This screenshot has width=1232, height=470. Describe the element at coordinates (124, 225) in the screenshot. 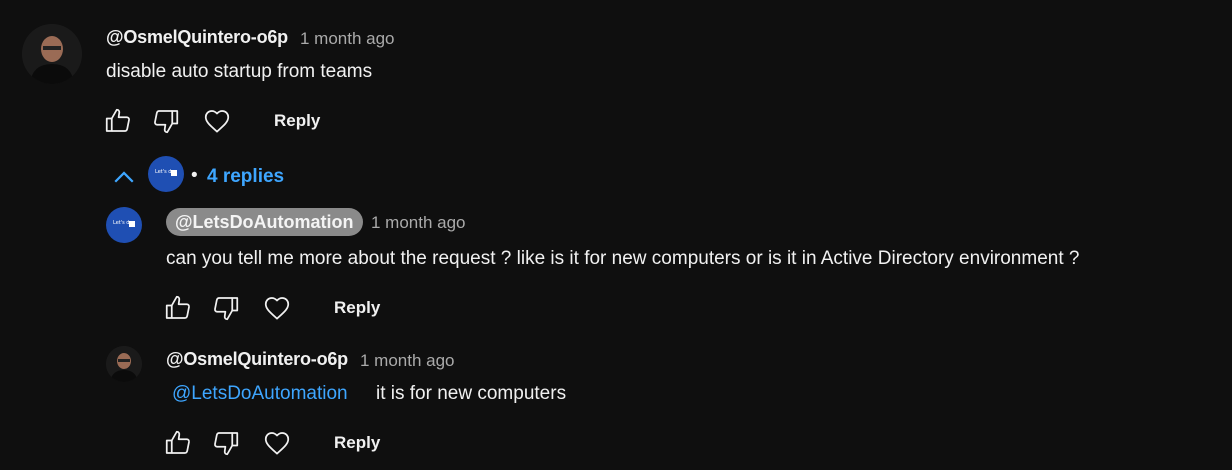

I see `avatar: Let's do` at that location.